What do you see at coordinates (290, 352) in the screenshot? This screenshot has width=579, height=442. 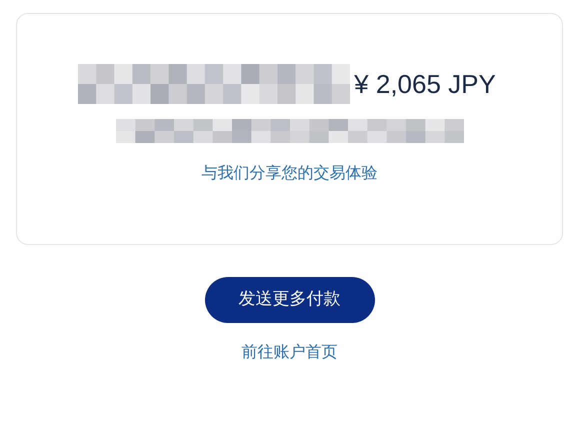 I see `account-home-link: 前往账户首页` at bounding box center [290, 352].